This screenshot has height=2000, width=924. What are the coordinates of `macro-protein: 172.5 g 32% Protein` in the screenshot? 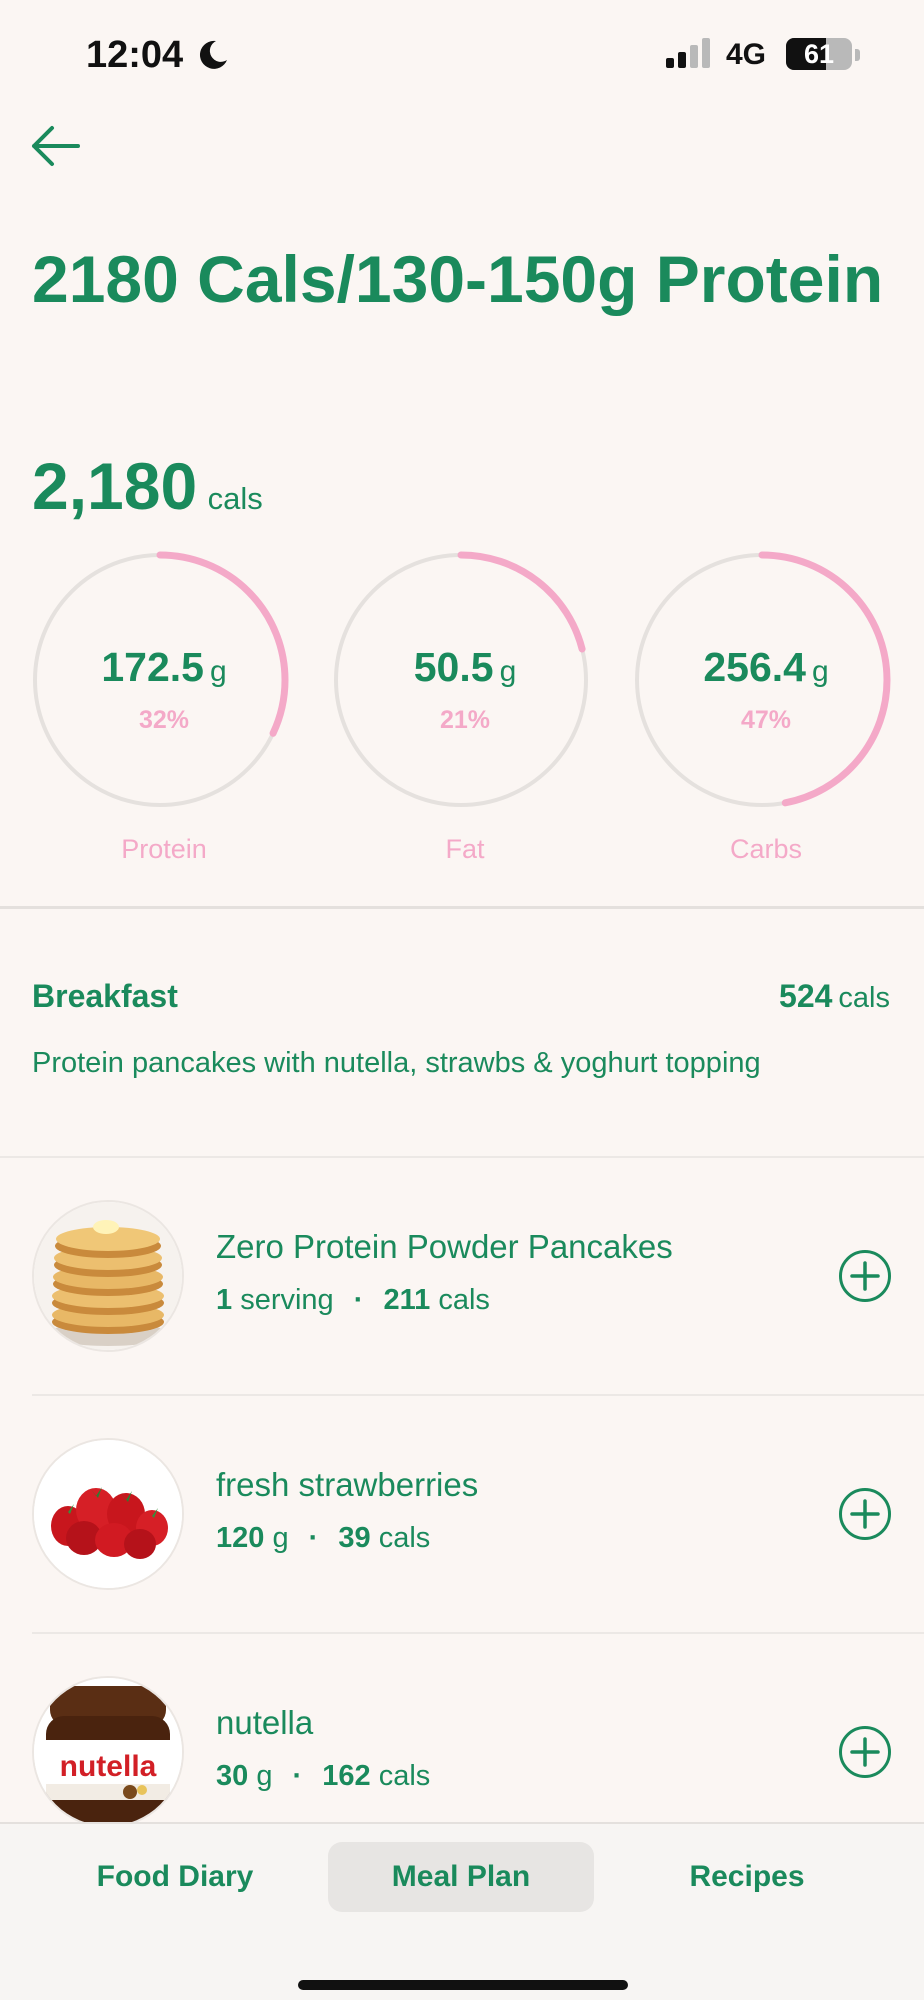 It's located at (164, 713).